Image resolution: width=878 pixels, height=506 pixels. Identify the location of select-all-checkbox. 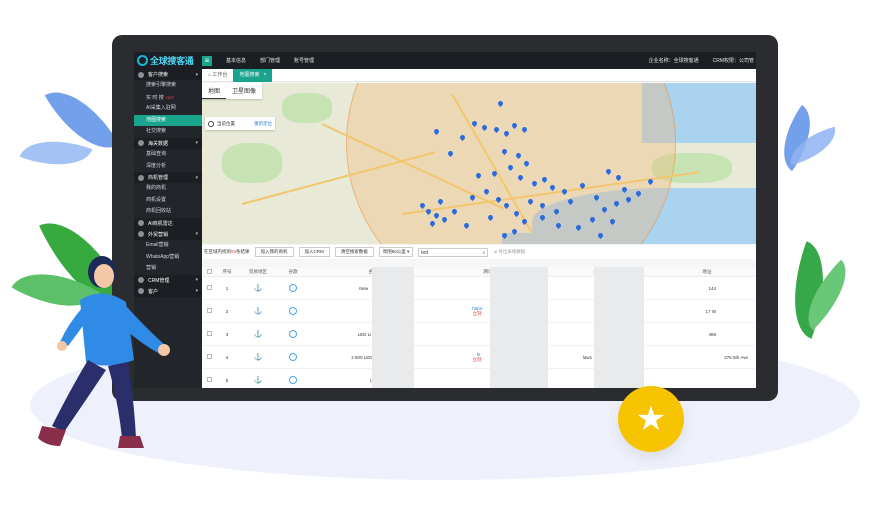
(209, 271).